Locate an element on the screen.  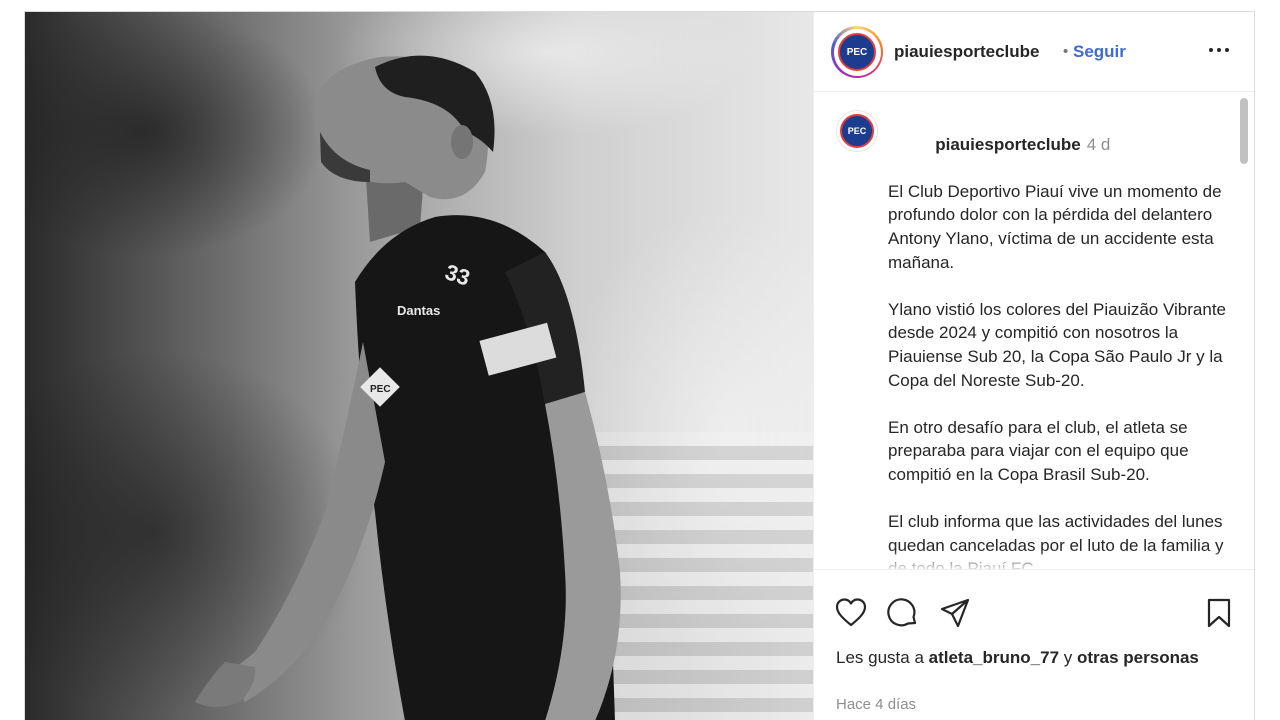
likes-others: otras personas is located at coordinates (1138, 657).